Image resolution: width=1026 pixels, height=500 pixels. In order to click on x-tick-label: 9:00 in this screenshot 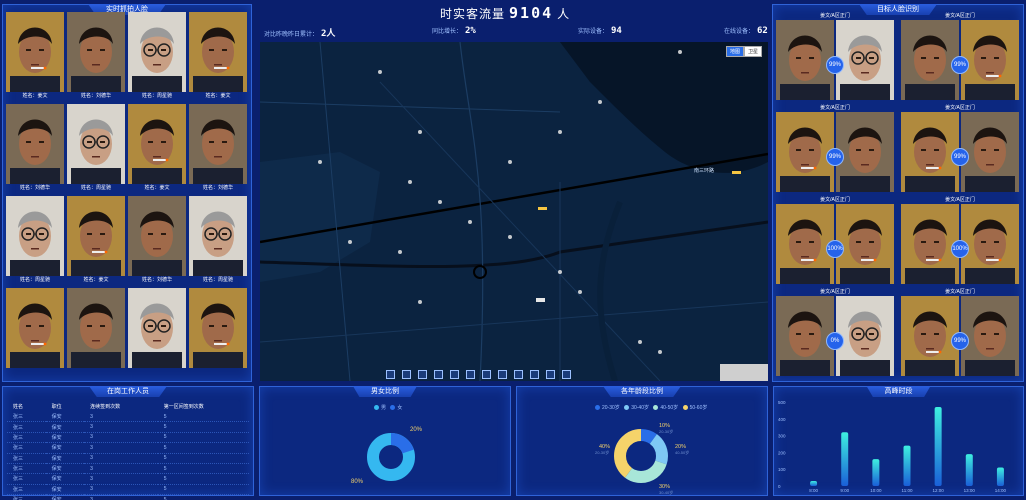, I will do `click(844, 490)`.